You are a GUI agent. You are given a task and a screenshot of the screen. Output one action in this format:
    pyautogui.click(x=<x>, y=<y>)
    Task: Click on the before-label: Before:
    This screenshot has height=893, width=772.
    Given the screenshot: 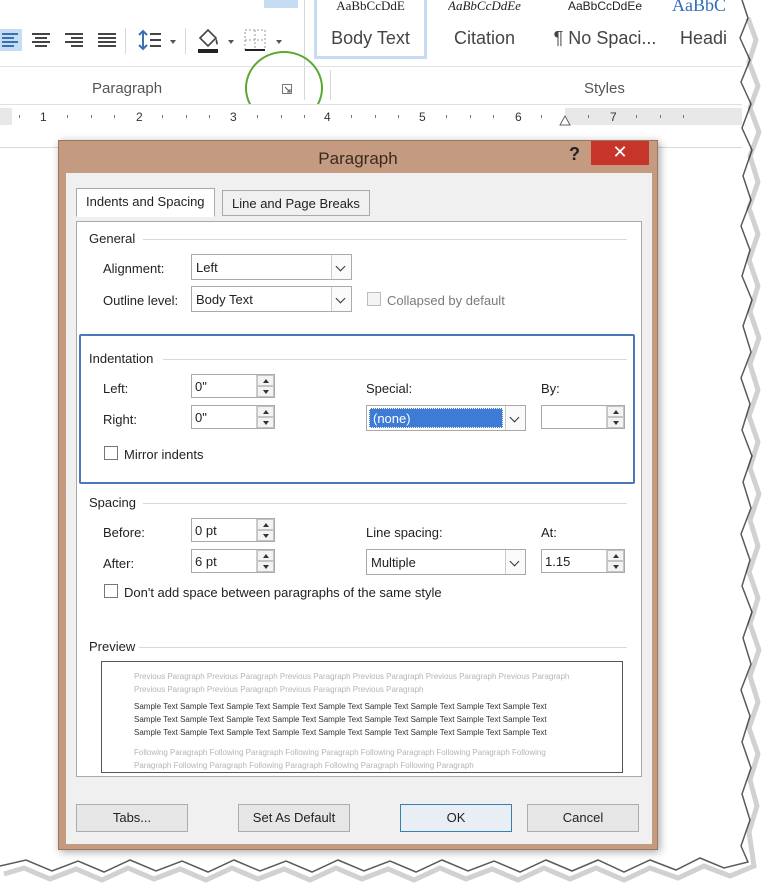 What is the action you would take?
    pyautogui.click(x=124, y=532)
    